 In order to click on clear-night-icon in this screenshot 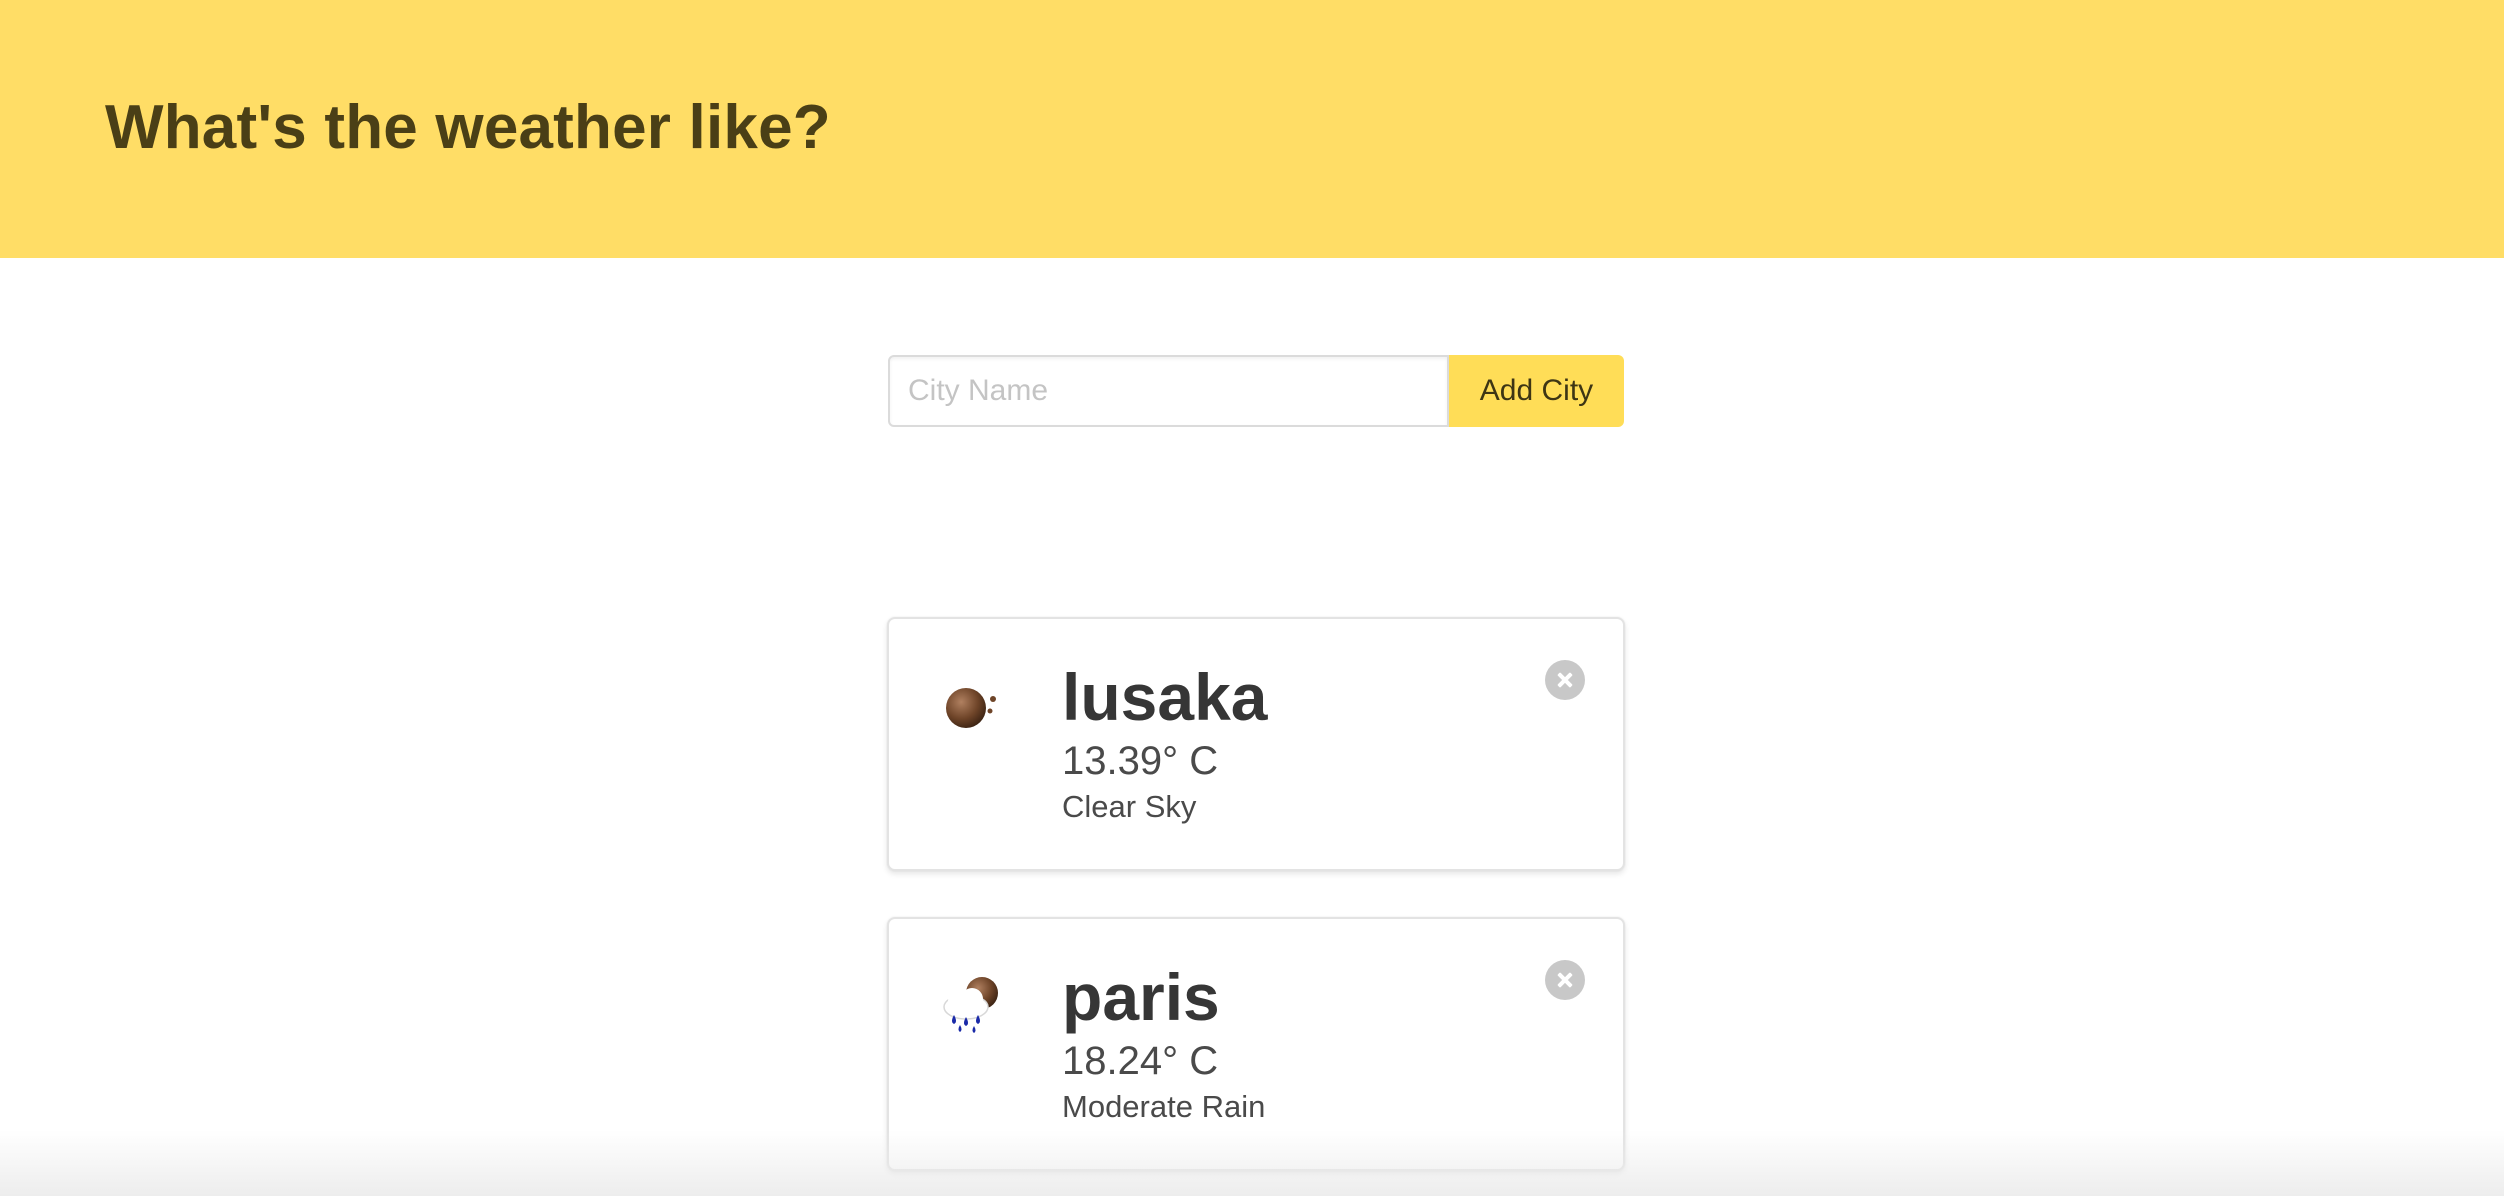, I will do `click(971, 708)`.